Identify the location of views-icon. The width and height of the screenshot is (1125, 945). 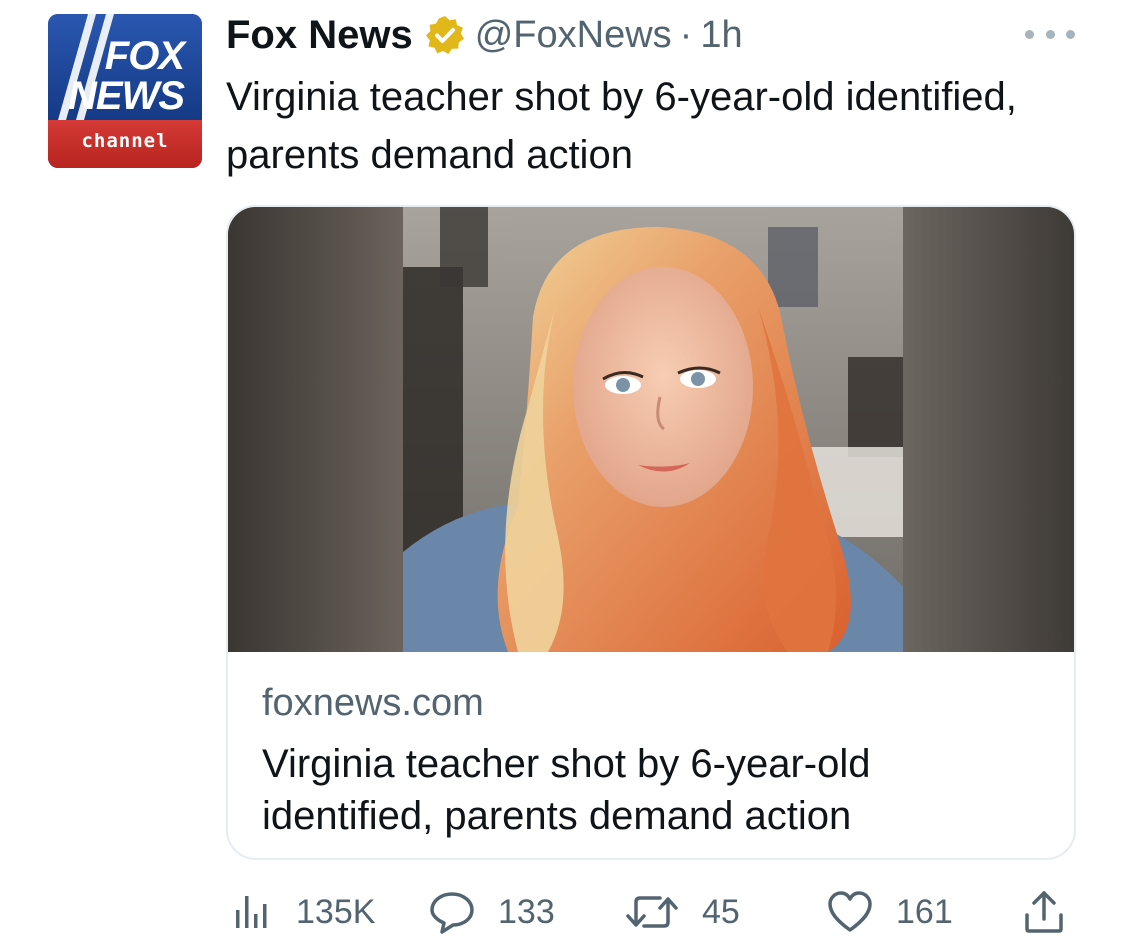
(251, 912).